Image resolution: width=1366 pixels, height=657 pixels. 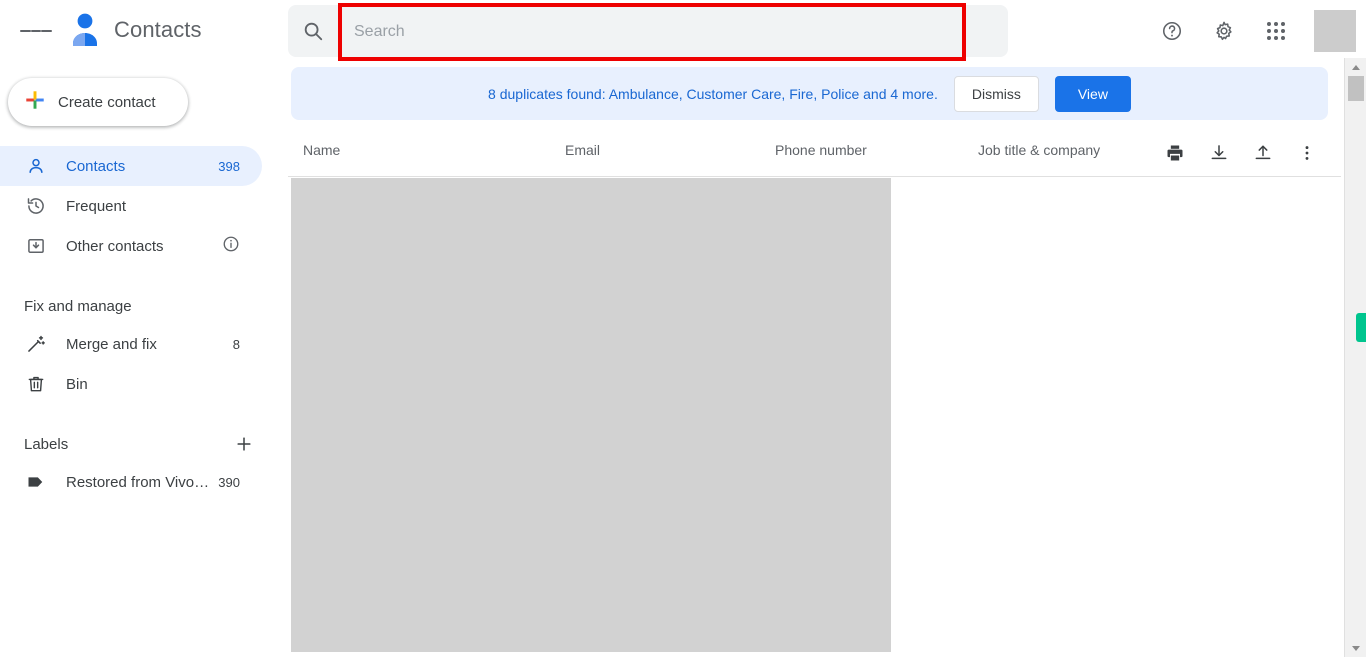 What do you see at coordinates (36, 482) in the screenshot?
I see `label-tag-icon` at bounding box center [36, 482].